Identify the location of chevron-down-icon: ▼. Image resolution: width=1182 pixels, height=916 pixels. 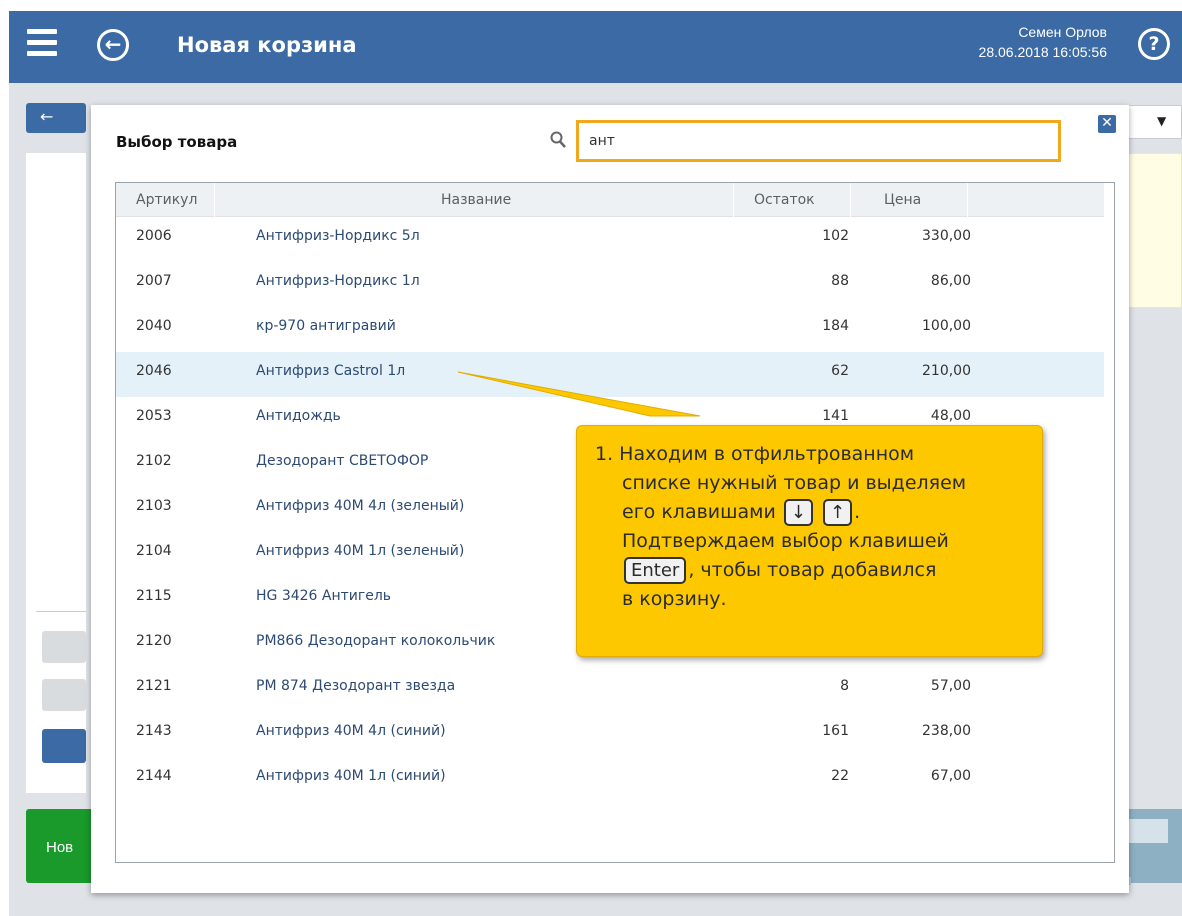
(1162, 121).